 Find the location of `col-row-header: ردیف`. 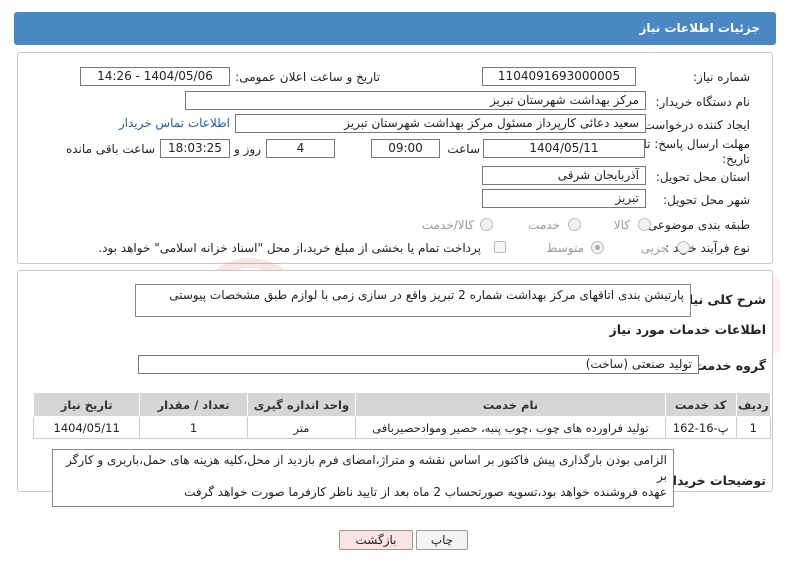

col-row-header: ردیف is located at coordinates (753, 404).